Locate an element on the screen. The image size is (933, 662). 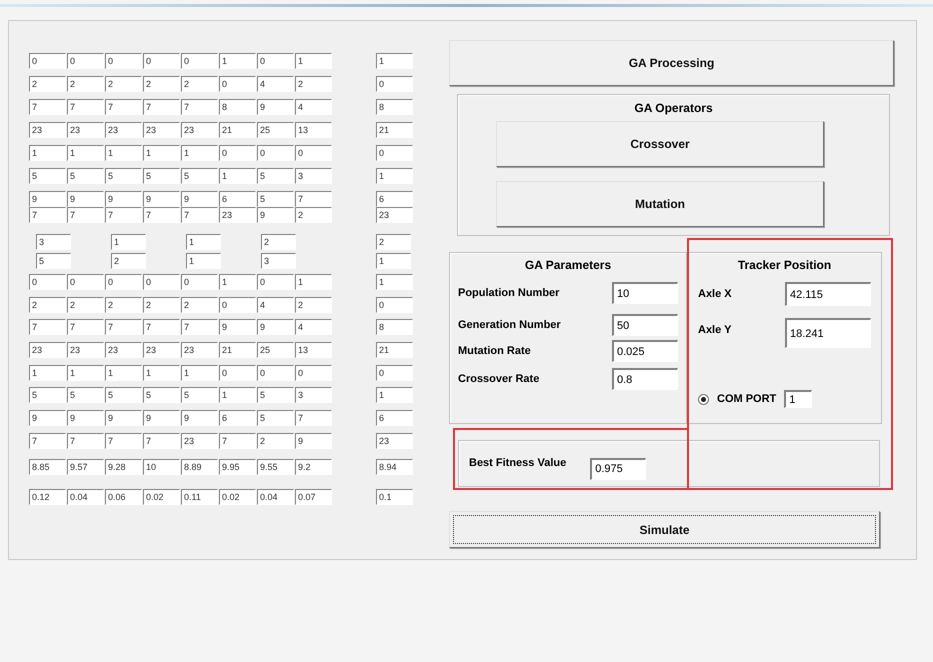
best-fitness-field: 0.975 is located at coordinates (618, 469).